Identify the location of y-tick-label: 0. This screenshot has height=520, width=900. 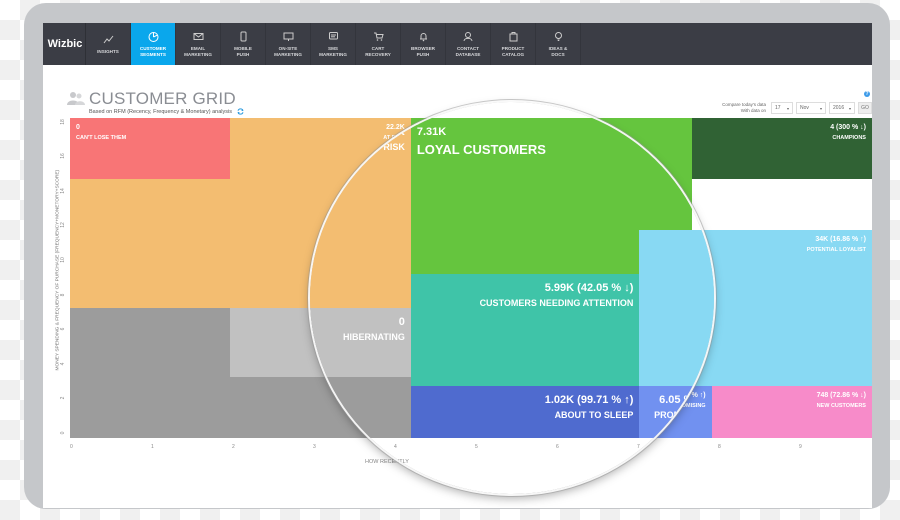
(63, 433).